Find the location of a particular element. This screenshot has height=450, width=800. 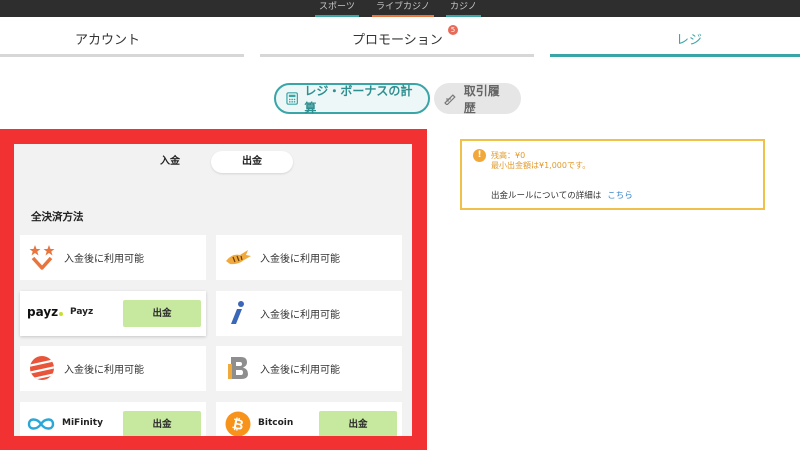

tab-cashier: レジ is located at coordinates (675, 37).